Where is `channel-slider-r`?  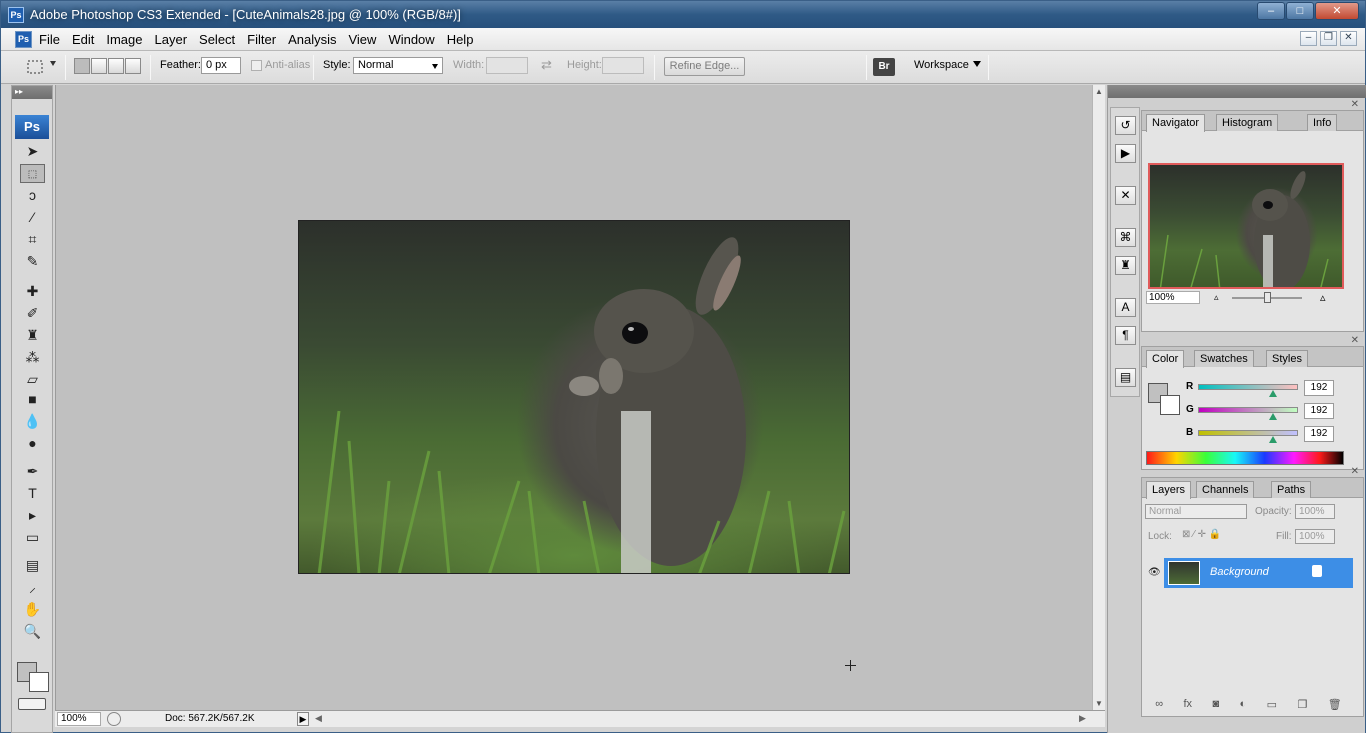
channel-slider-r is located at coordinates (1248, 387).